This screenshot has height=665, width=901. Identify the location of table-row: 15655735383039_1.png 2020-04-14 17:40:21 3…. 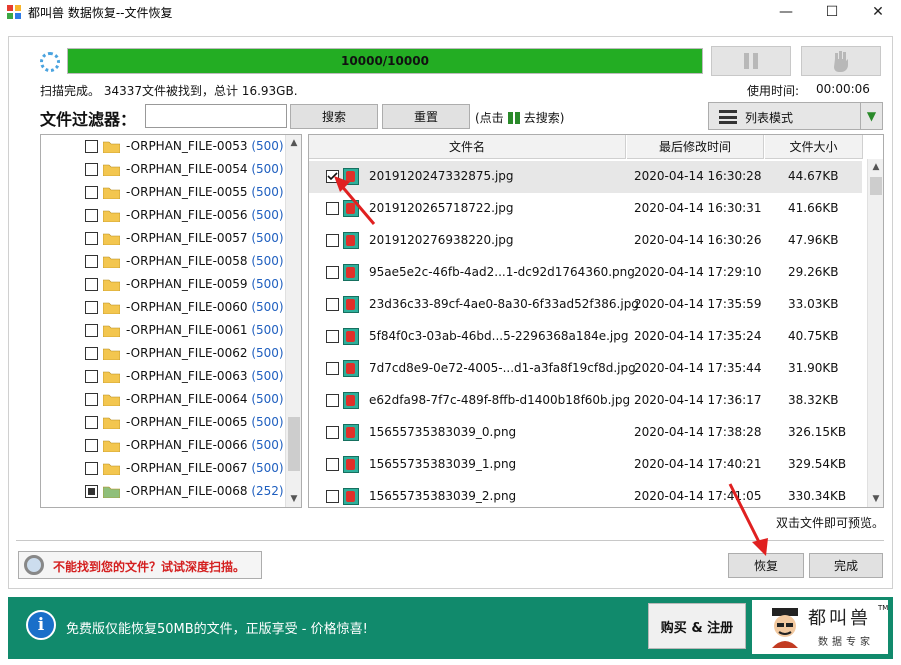
(585, 465).